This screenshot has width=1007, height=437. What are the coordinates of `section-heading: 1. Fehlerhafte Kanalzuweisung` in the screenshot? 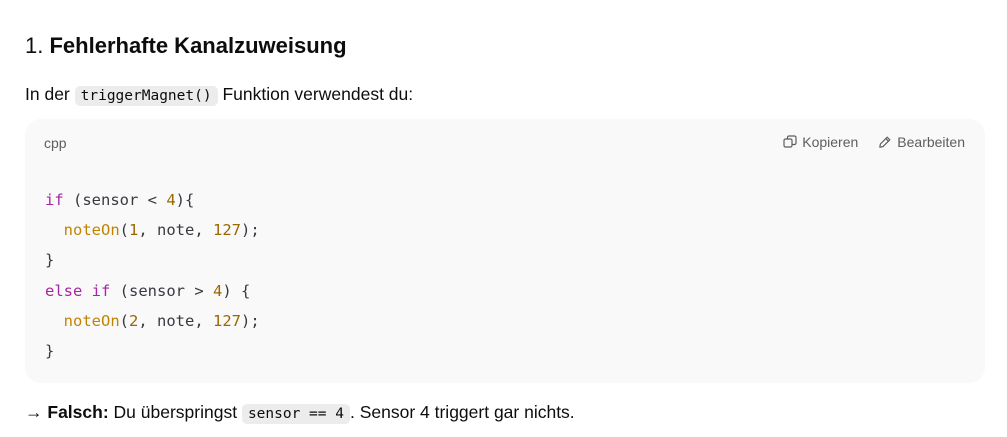 It's located at (186, 46).